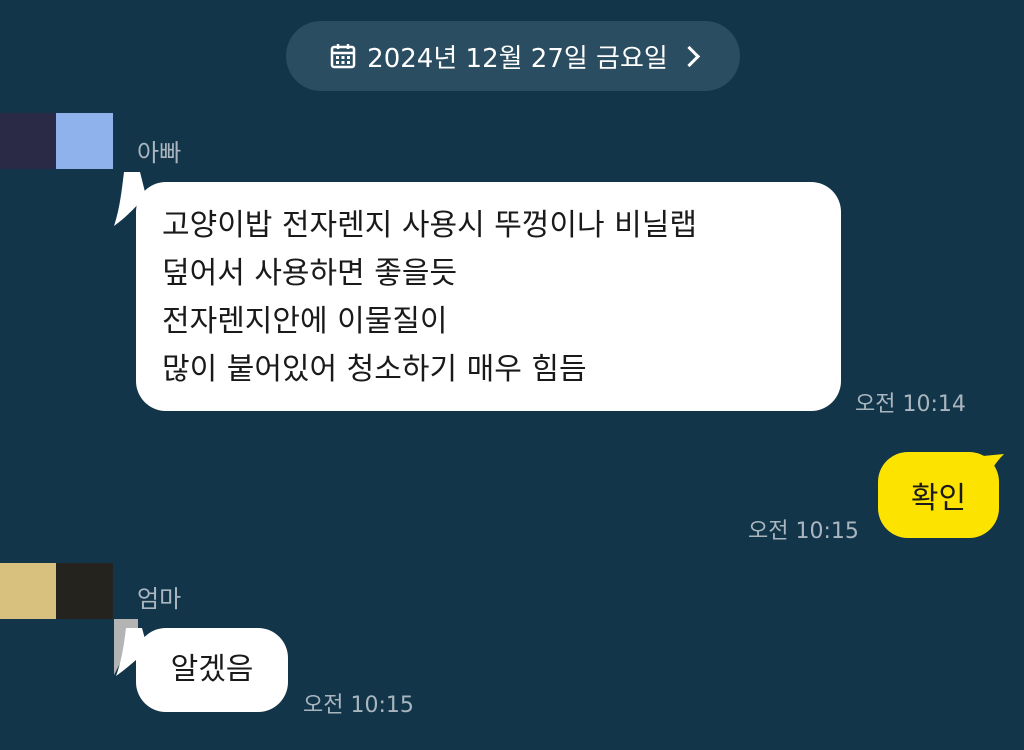 This screenshot has width=1024, height=750. I want to click on message-line: 덮어서 사용하면 좋을듯, so click(310, 273).